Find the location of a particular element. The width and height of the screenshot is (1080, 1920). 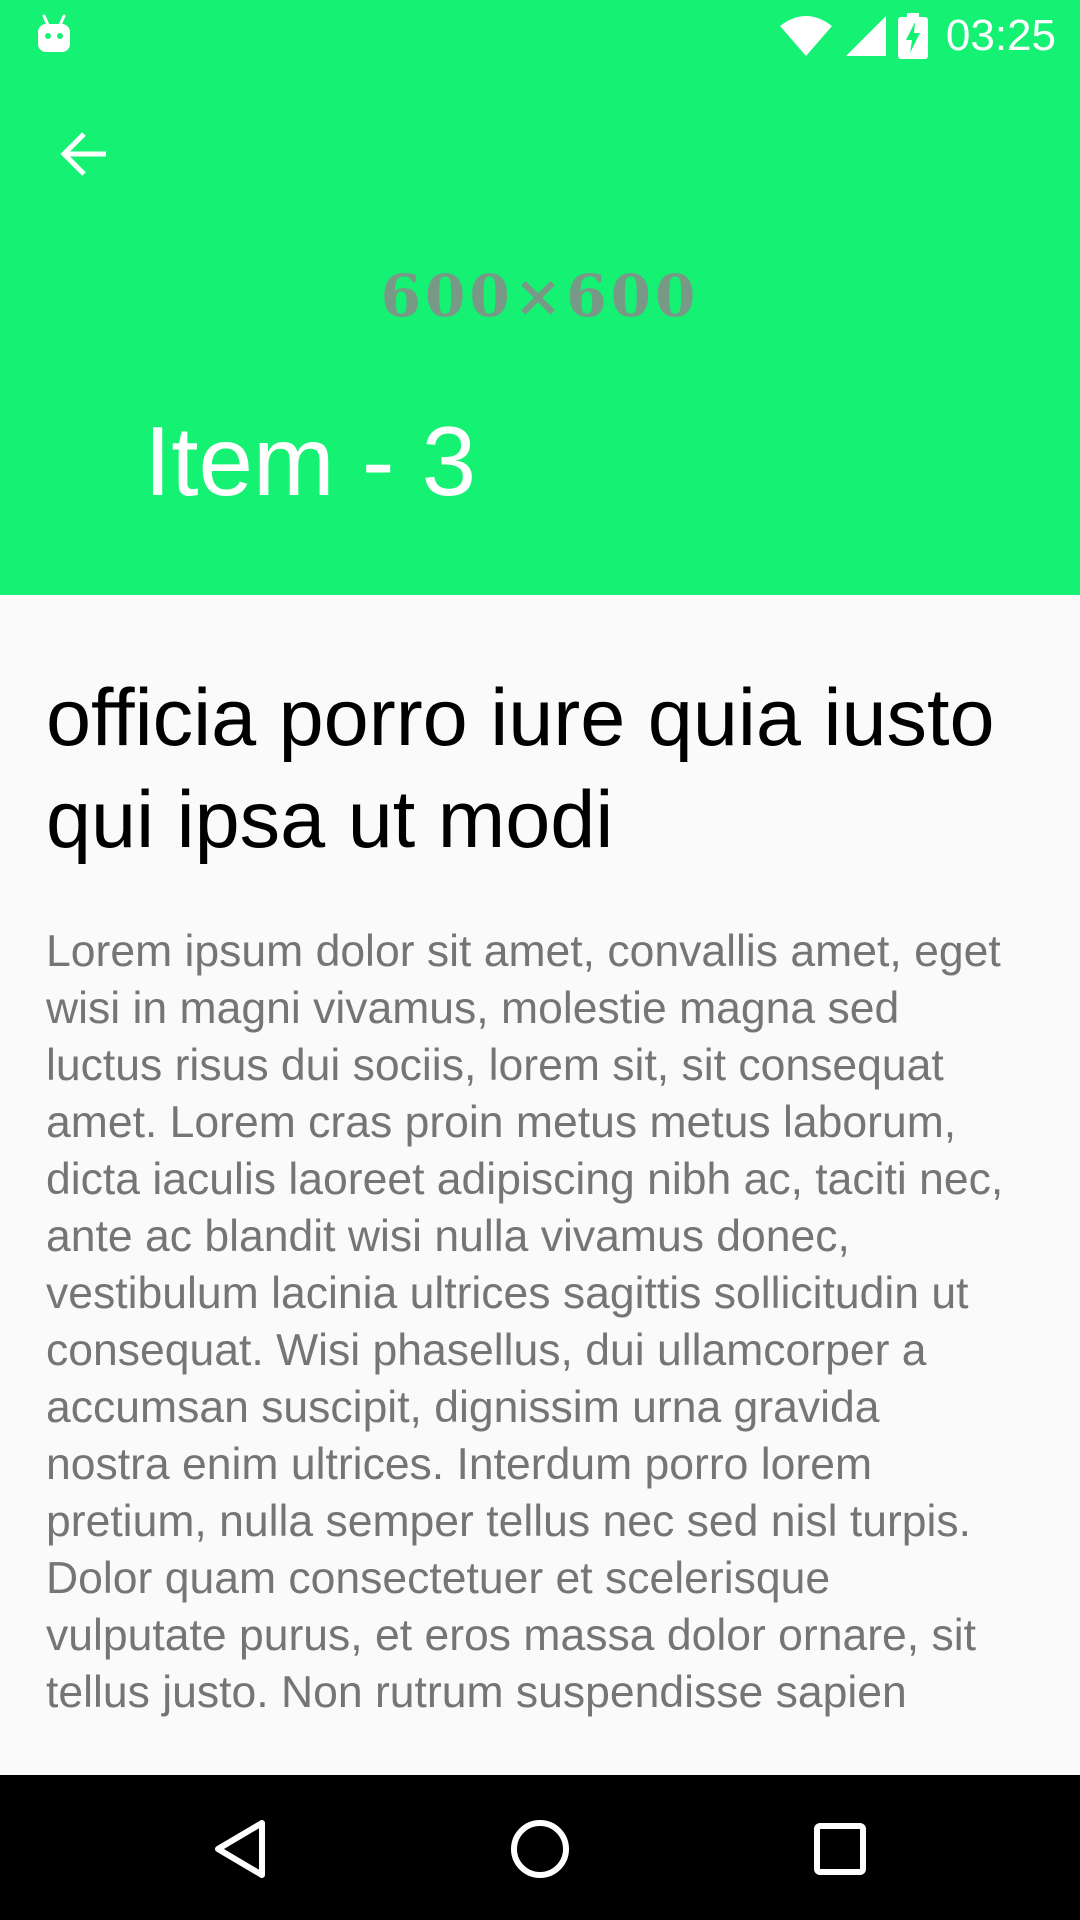

navigation-bar is located at coordinates (540, 1847).